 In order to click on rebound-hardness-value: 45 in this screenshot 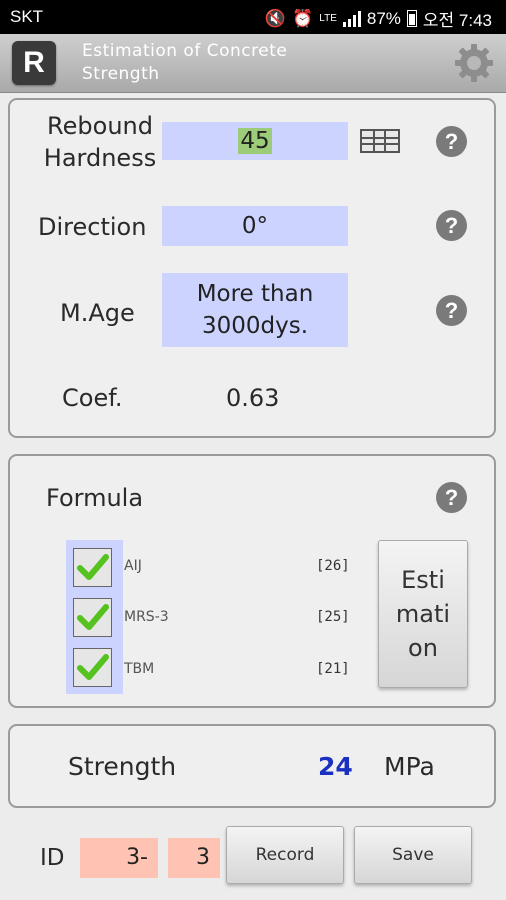, I will do `click(255, 141)`.